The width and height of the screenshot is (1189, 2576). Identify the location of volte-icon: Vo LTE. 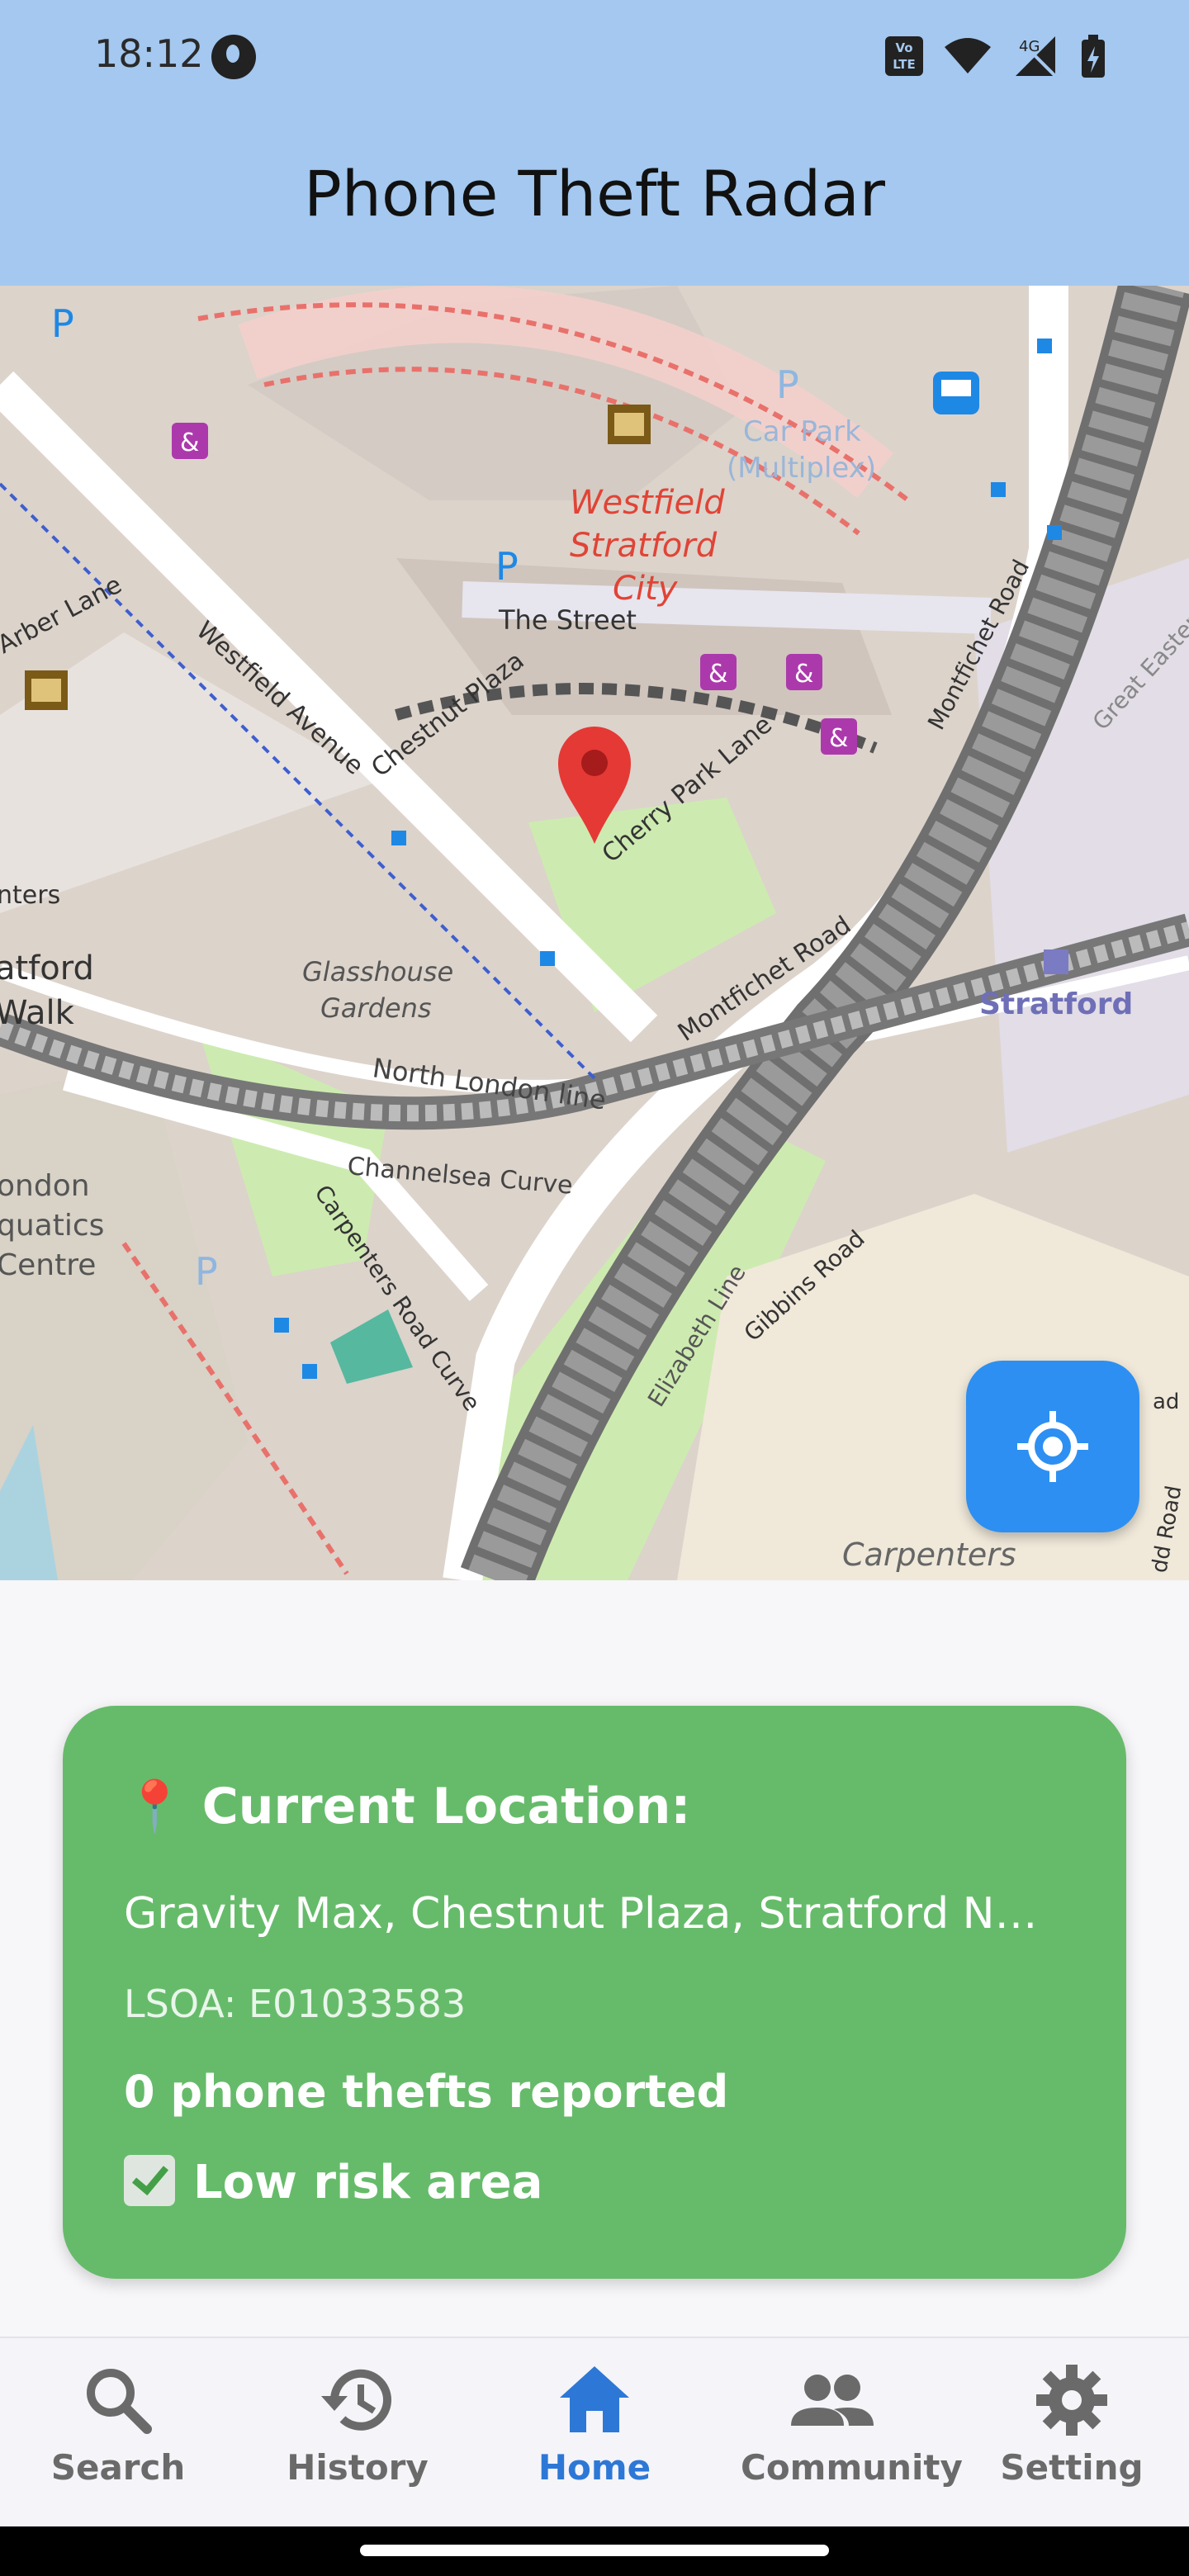
(904, 56).